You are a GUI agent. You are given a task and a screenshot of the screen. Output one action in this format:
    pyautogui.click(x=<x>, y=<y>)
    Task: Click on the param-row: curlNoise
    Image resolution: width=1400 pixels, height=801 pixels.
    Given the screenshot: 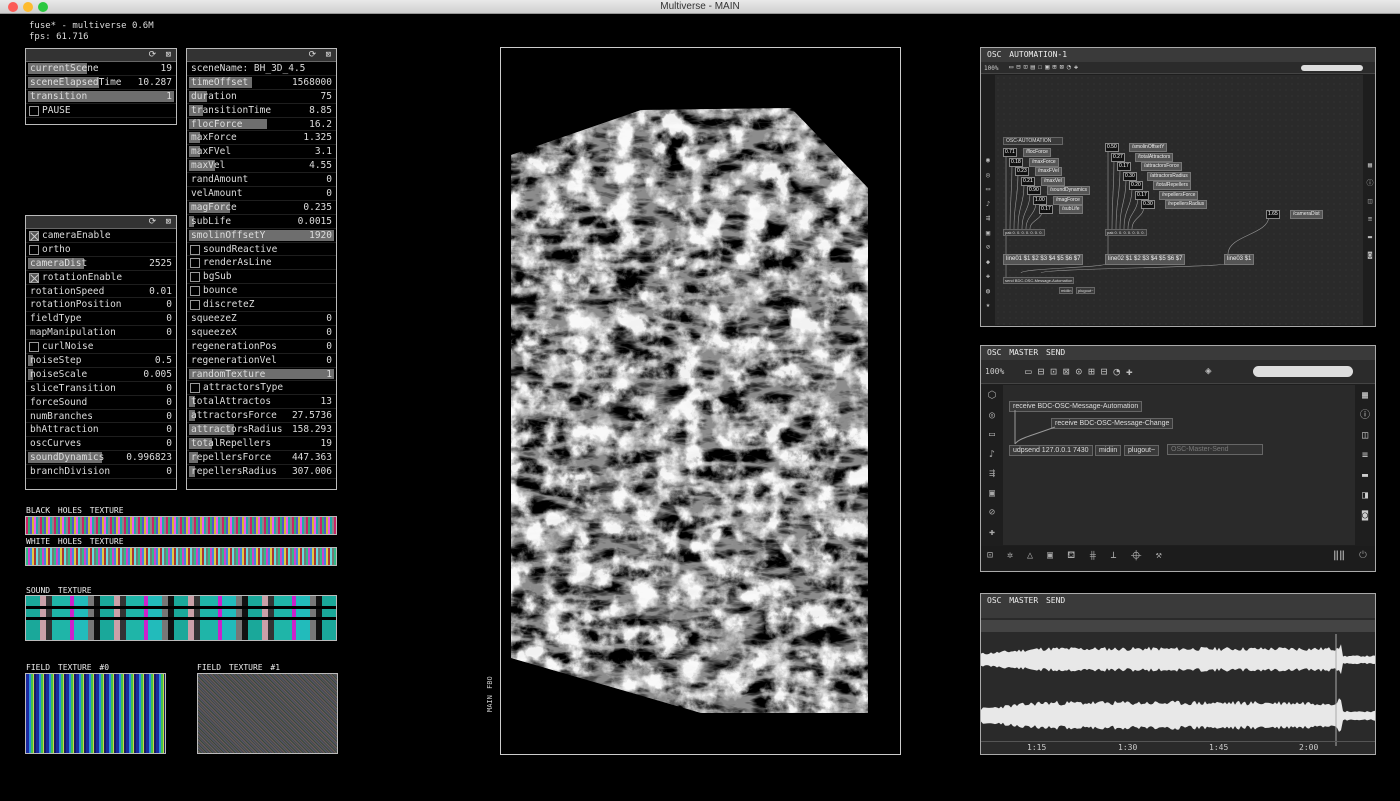 What is the action you would take?
    pyautogui.click(x=101, y=347)
    